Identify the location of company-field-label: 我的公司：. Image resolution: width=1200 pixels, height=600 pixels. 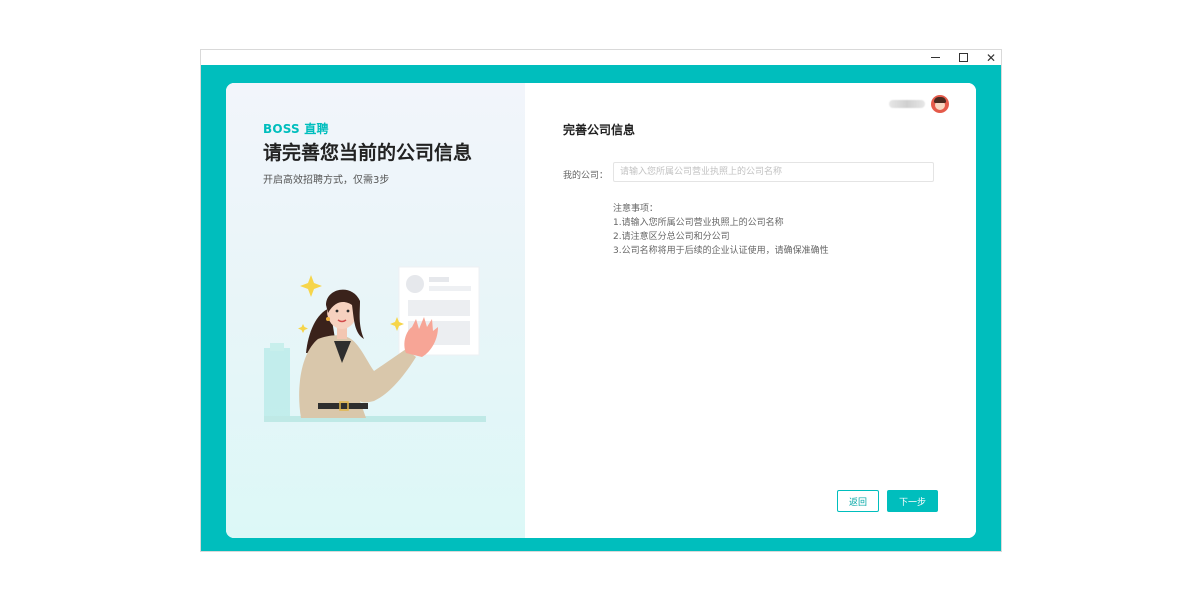
(586, 176).